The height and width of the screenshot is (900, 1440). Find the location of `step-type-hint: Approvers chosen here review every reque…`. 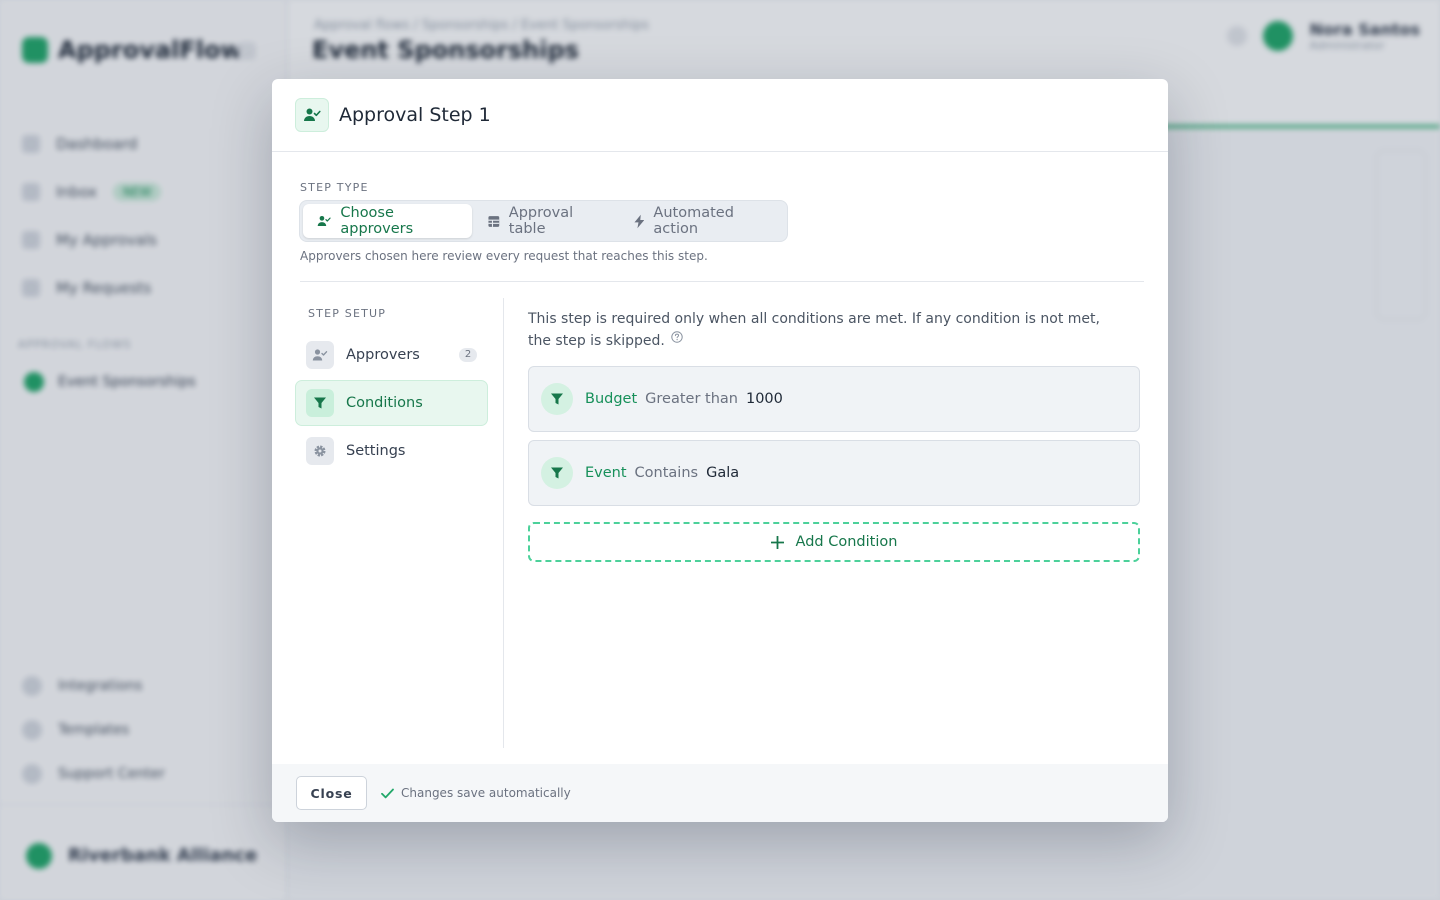

step-type-hint: Approvers chosen here review every reque… is located at coordinates (504, 256).